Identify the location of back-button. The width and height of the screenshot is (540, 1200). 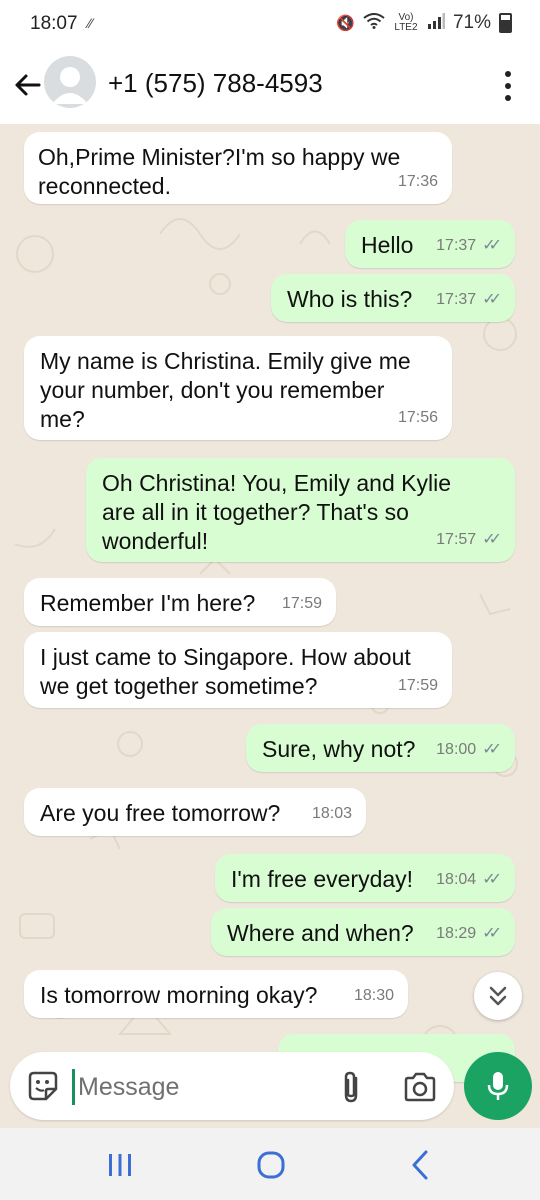
(27, 85).